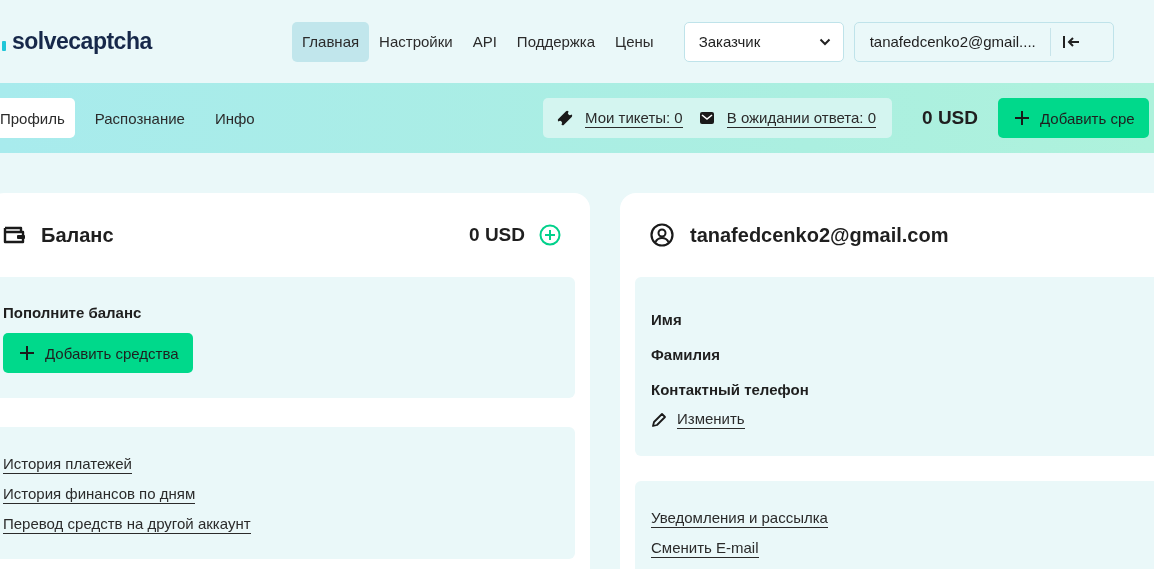 The image size is (1154, 569). Describe the element at coordinates (550, 235) in the screenshot. I see `plus-circle-icon` at that location.